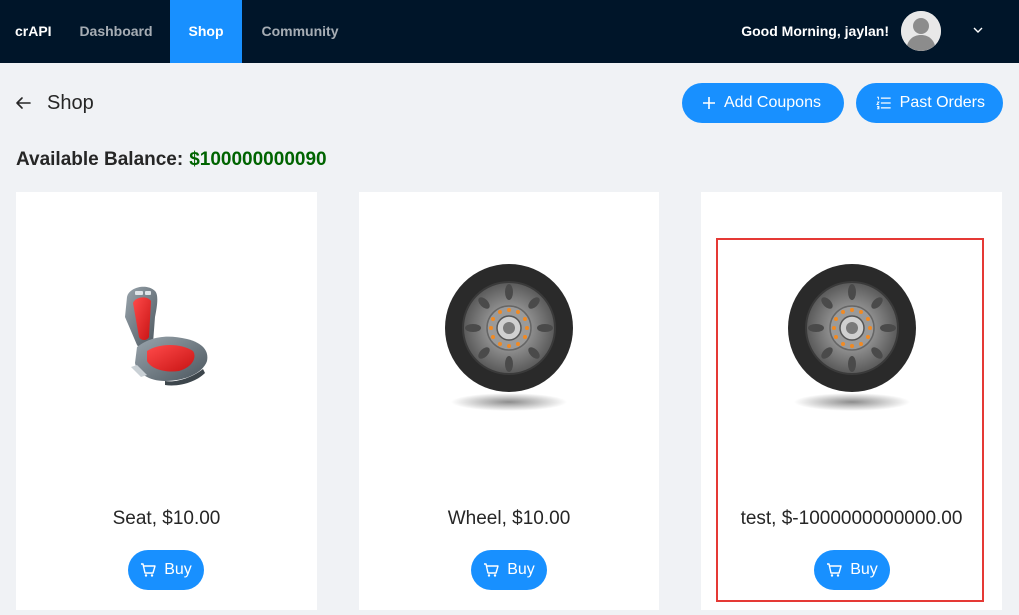  I want to click on back-arrow-icon, so click(23, 103).